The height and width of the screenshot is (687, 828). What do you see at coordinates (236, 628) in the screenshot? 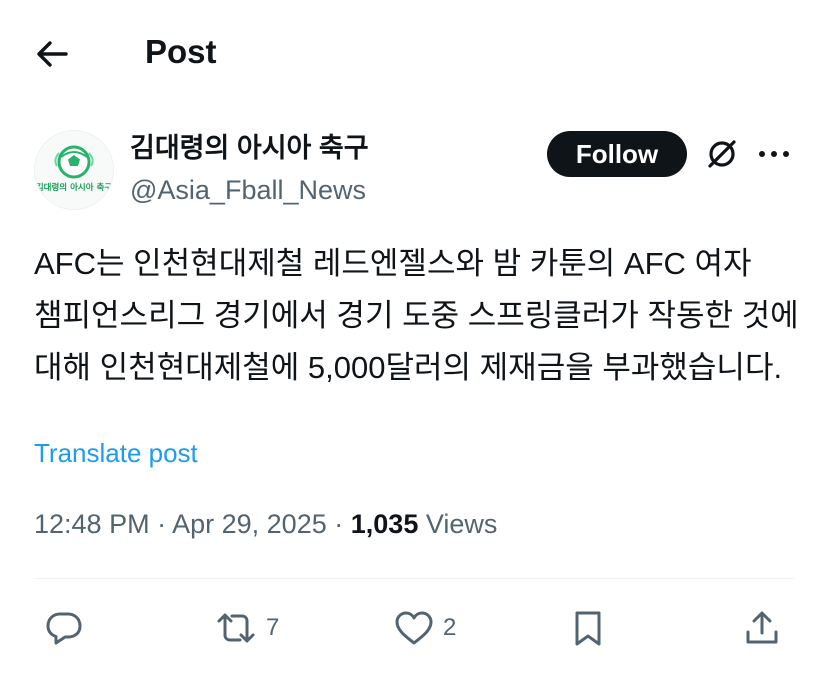
I see `repost-icon` at bounding box center [236, 628].